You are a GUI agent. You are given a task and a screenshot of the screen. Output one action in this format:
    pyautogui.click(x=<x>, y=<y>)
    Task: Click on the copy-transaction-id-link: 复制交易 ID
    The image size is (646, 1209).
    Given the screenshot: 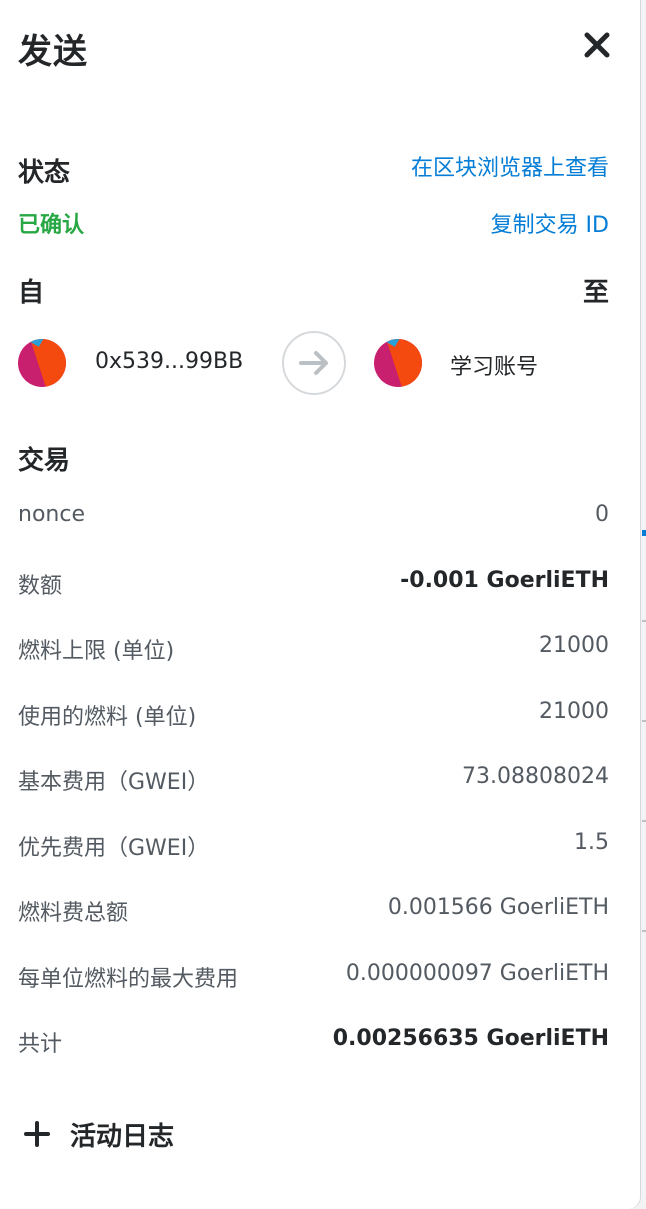 What is the action you would take?
    pyautogui.click(x=550, y=223)
    